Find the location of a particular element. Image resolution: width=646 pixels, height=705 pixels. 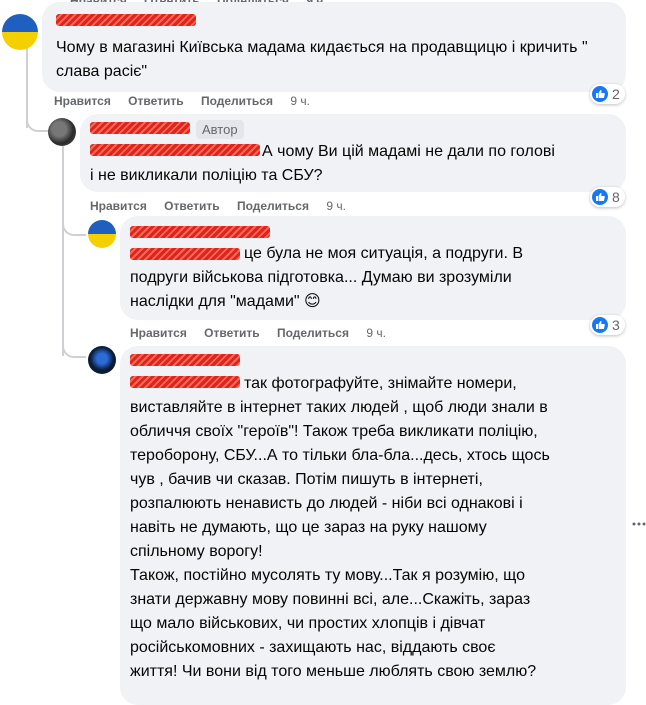

reaction-count: 3 is located at coordinates (607, 325).